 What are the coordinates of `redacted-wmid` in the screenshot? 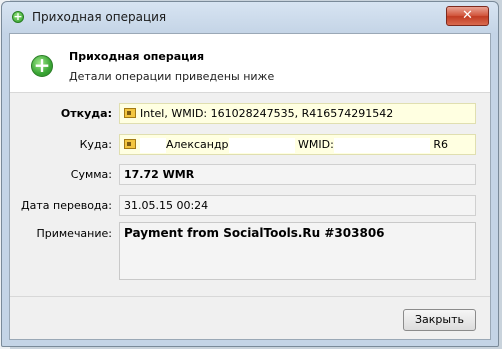 It's located at (381, 145).